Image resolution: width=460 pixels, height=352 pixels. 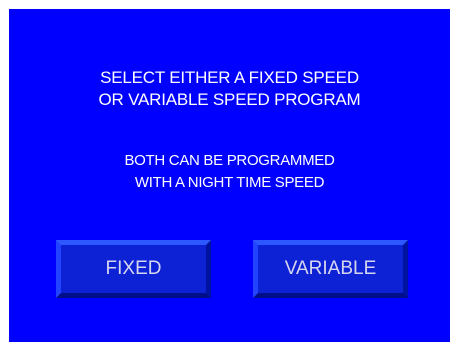 I want to click on fixed-speed-button: FIXED, so click(x=133, y=269).